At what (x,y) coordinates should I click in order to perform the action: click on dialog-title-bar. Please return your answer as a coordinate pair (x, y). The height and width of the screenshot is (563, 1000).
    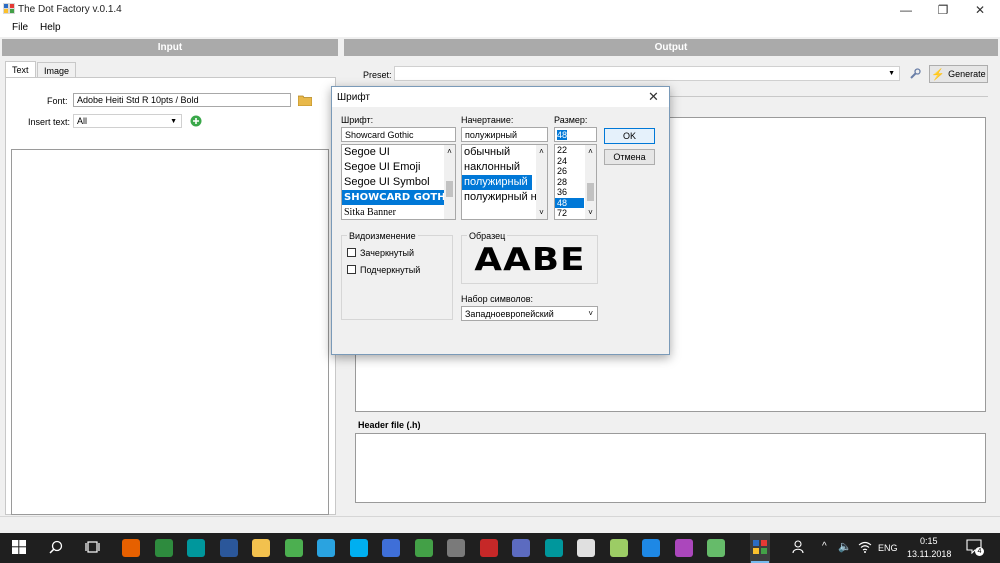
    Looking at the image, I should click on (500, 97).